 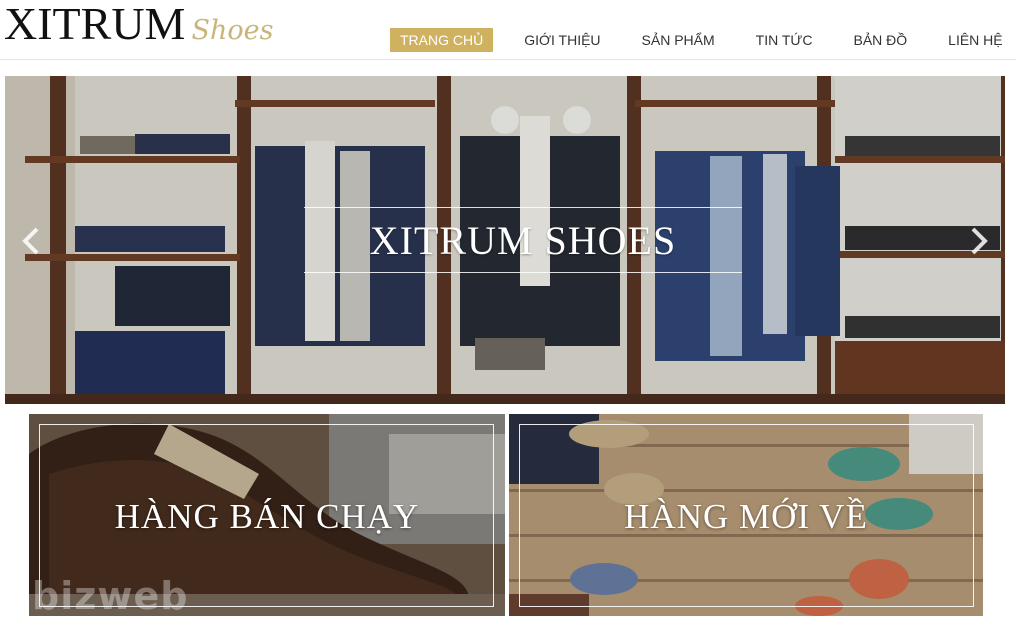 I want to click on logo-tagline: Shoes, so click(x=232, y=30).